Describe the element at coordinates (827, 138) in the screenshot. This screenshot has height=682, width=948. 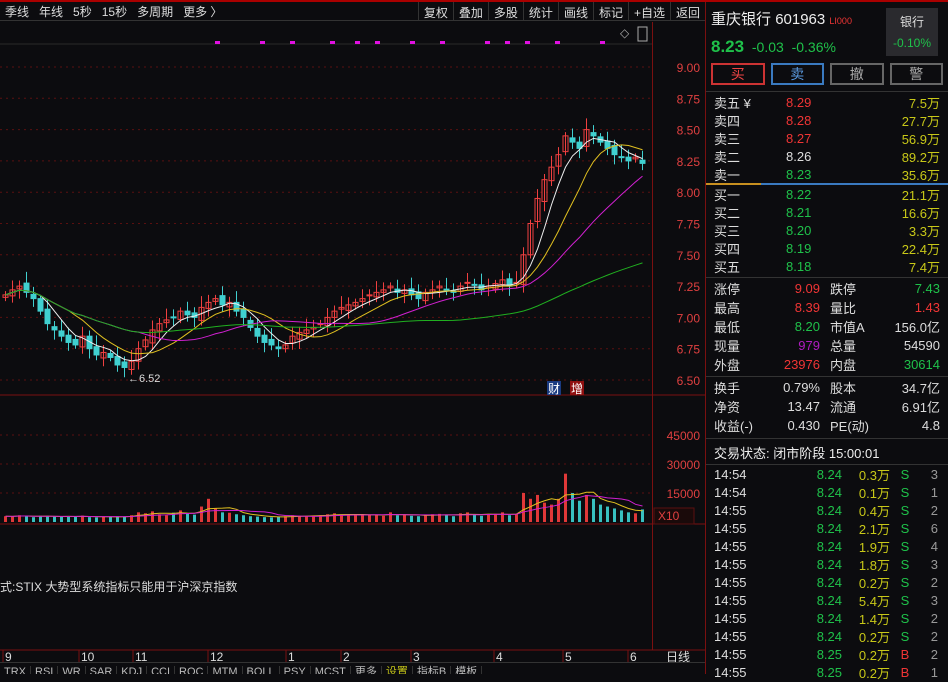
I see `book-row: 卖三 8.27 56.9万` at that location.